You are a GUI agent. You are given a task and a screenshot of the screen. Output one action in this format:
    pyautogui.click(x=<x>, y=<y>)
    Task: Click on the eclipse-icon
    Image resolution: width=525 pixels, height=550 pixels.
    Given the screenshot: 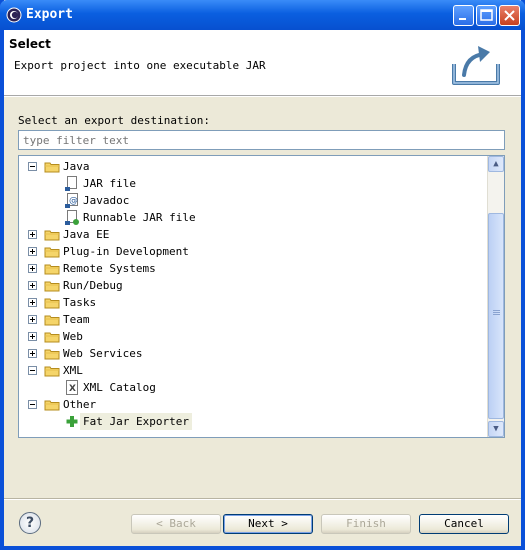 What is the action you would take?
    pyautogui.click(x=14, y=15)
    